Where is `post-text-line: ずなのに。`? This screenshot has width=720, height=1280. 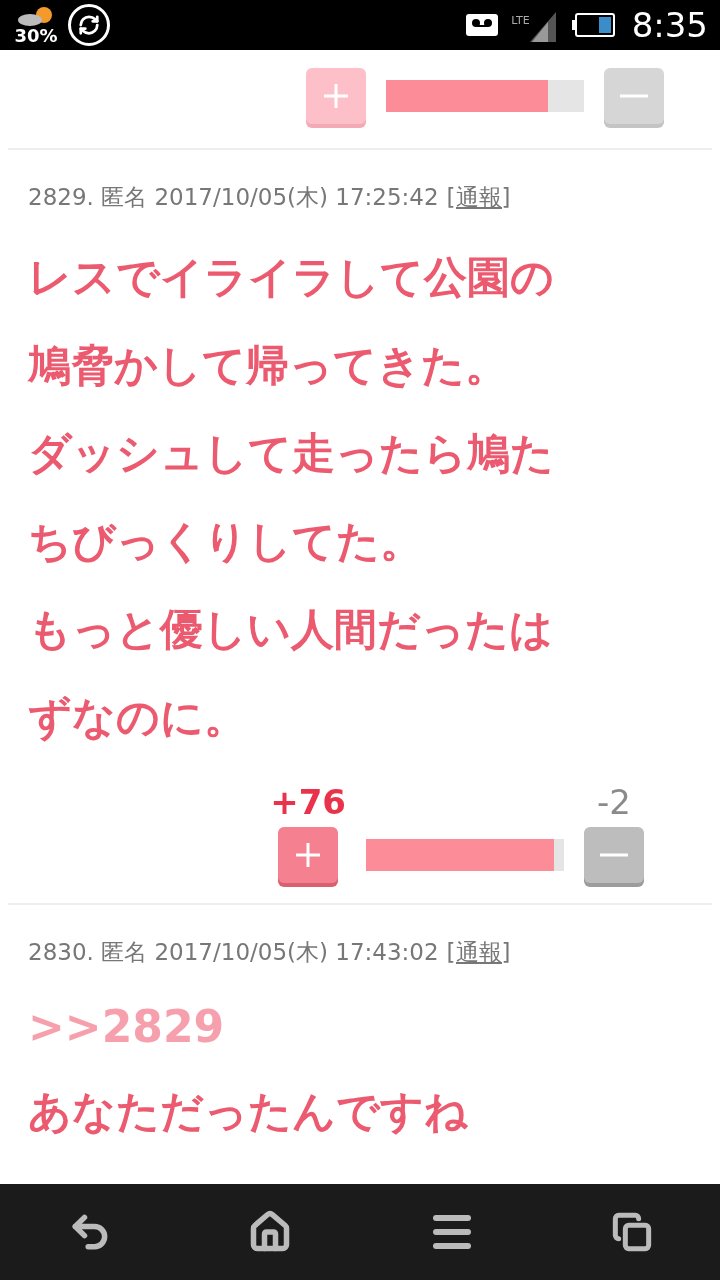
post-text-line: ずなのに。 is located at coordinates (138, 717).